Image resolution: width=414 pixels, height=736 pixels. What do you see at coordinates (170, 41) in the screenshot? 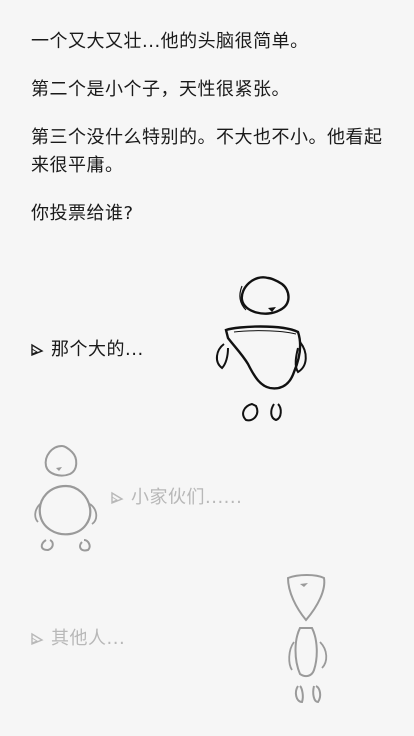
I see `narrative-line-1: 一个又大又壮...他的头脑很简单。` at bounding box center [170, 41].